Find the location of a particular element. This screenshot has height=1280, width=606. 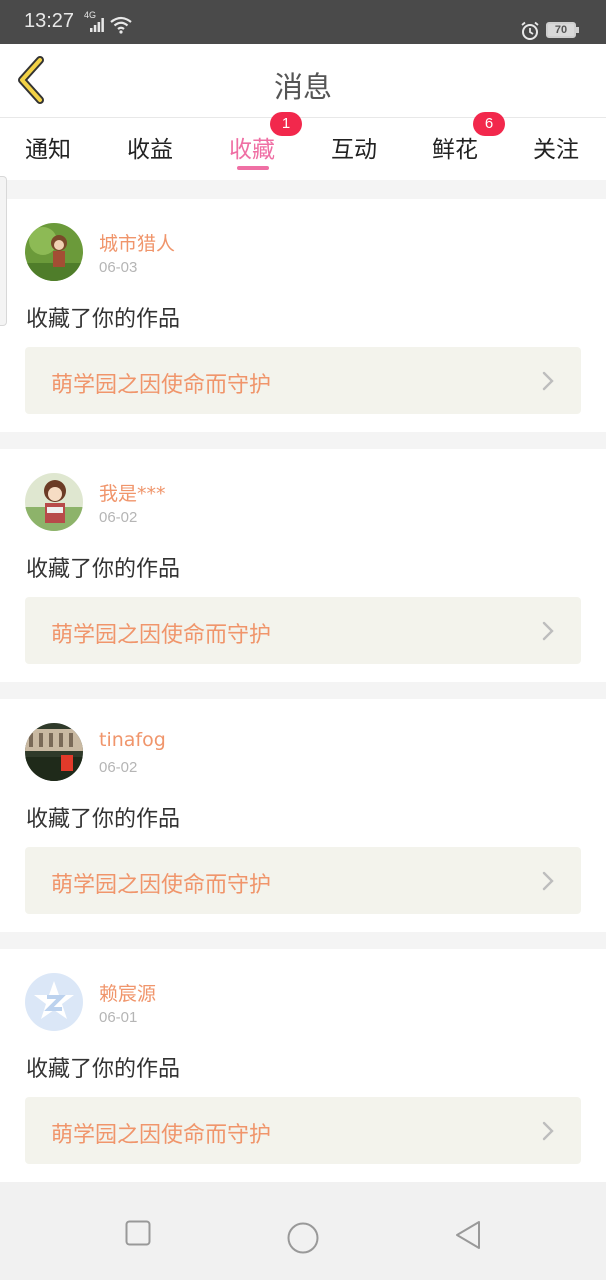

tab-earnings: 收益 is located at coordinates (150, 147).